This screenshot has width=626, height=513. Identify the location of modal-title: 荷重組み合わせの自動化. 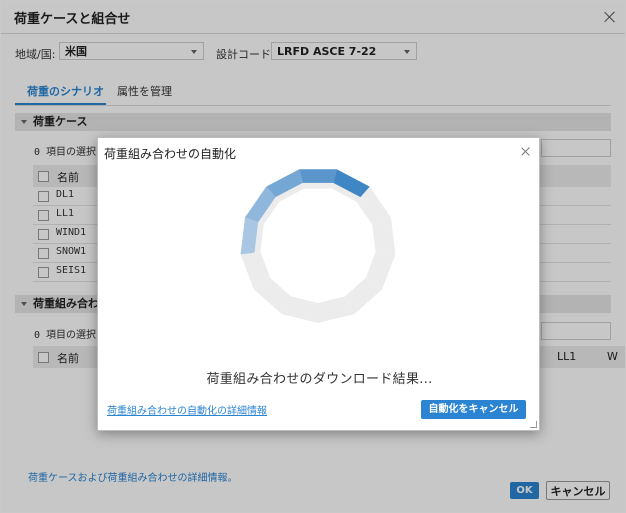
(170, 154).